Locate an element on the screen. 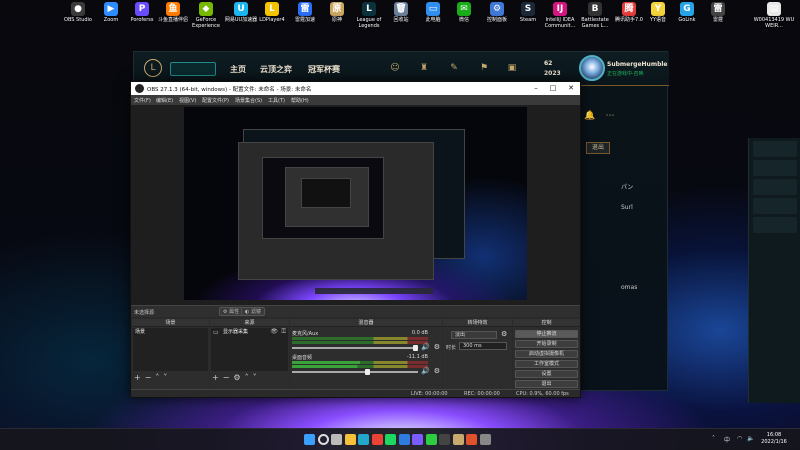 The width and height of the screenshot is (800, 450). menu-scene-collection: 场景集合(S) is located at coordinates (248, 100).